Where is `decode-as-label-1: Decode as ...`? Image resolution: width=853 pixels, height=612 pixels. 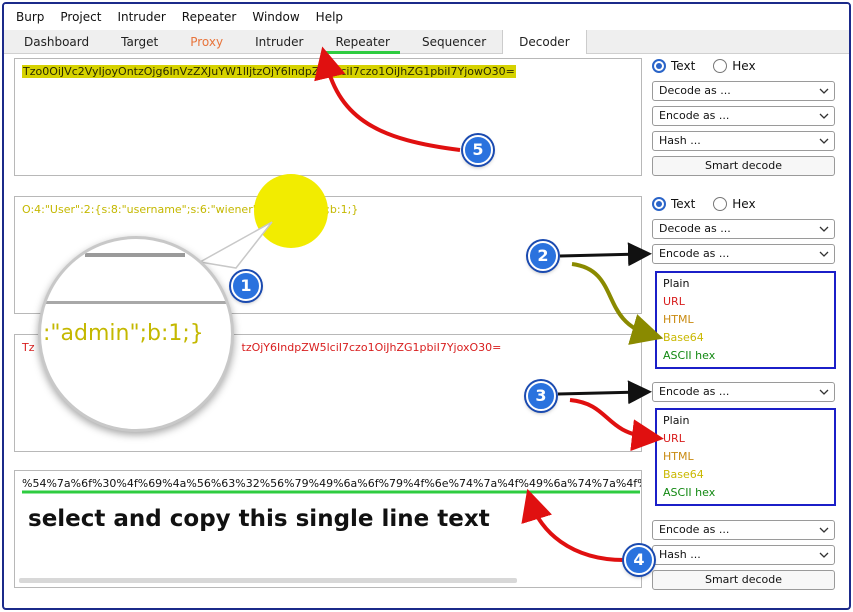
decode-as-label-1: Decode as ... is located at coordinates (695, 90).